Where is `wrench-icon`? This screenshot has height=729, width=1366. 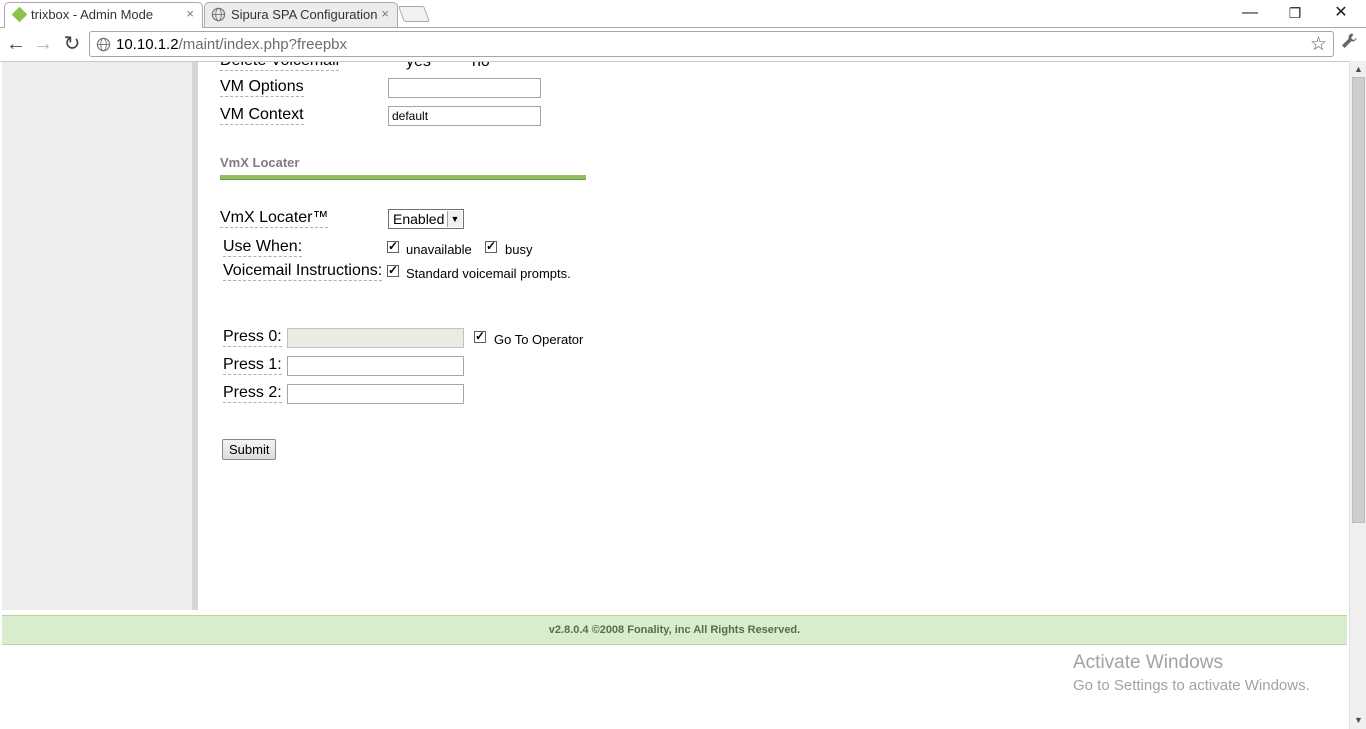 wrench-icon is located at coordinates (1349, 43).